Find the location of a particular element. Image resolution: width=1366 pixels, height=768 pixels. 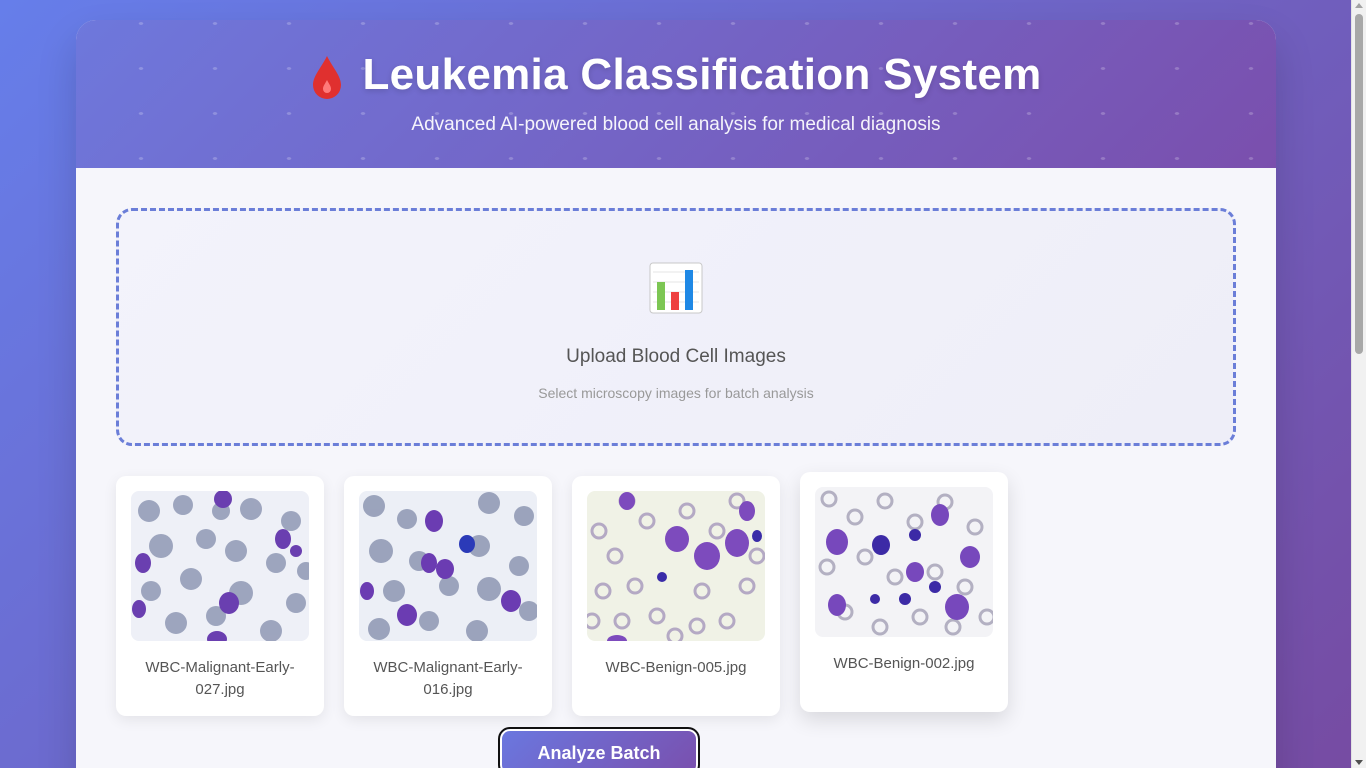

page-scrollbar is located at coordinates (1358, 384).